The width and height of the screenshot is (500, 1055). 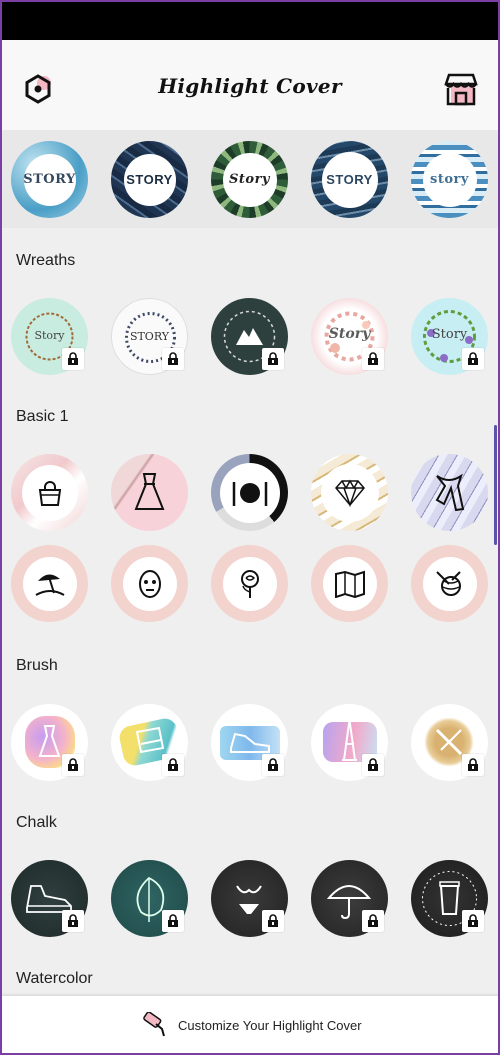 I want to click on story-cover-navy-marble: STORY, so click(x=149, y=179).